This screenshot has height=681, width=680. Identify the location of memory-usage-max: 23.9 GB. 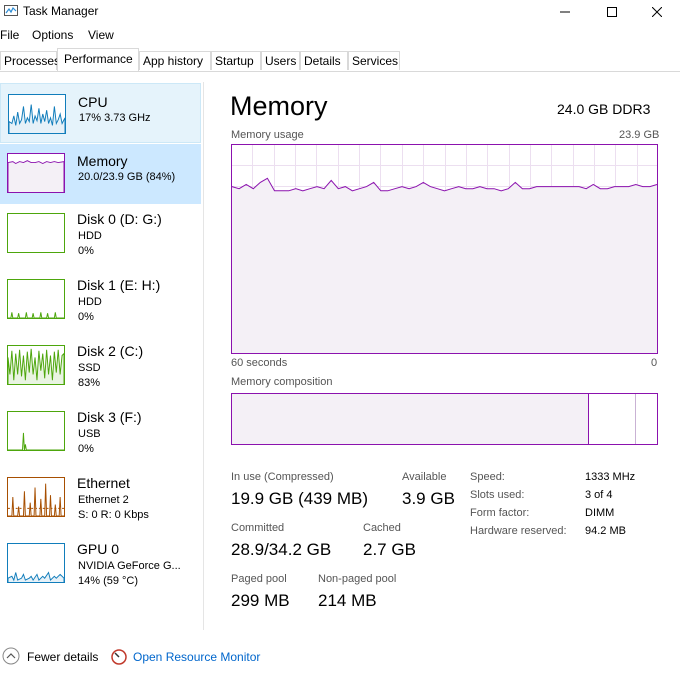
(639, 135).